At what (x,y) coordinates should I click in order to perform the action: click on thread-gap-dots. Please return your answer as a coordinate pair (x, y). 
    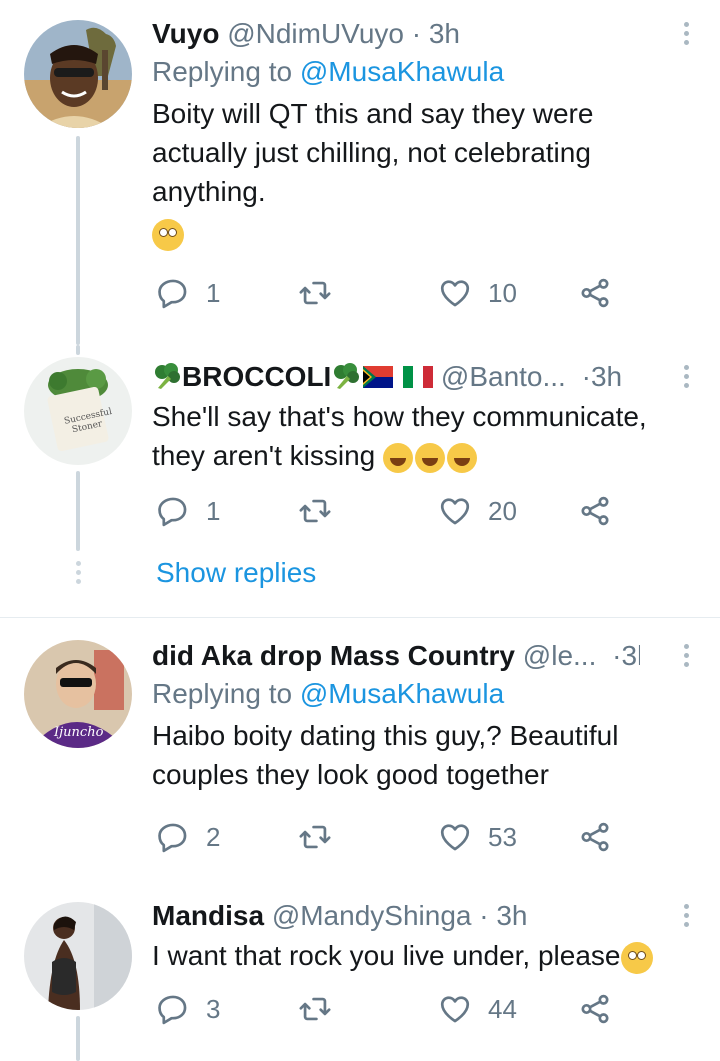
    Looking at the image, I should click on (78, 572).